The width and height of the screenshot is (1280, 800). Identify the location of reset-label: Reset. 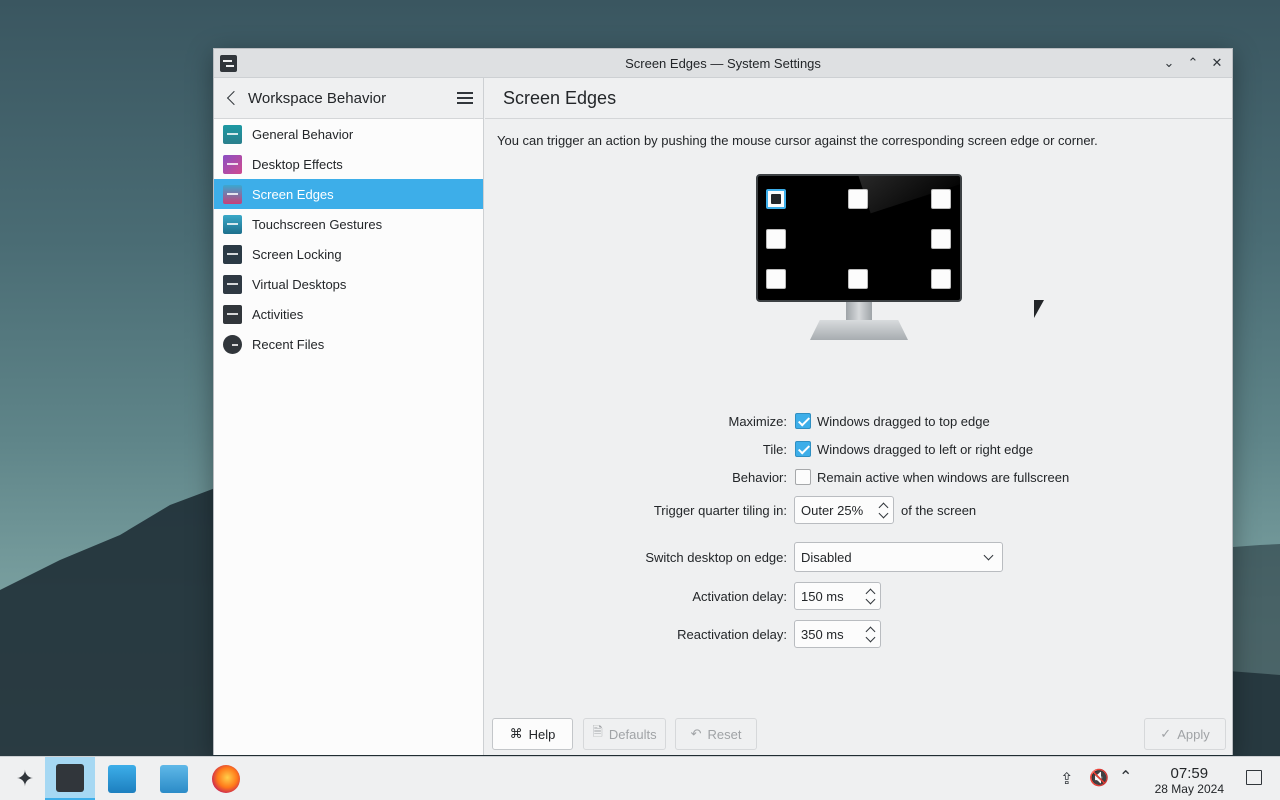
(724, 734).